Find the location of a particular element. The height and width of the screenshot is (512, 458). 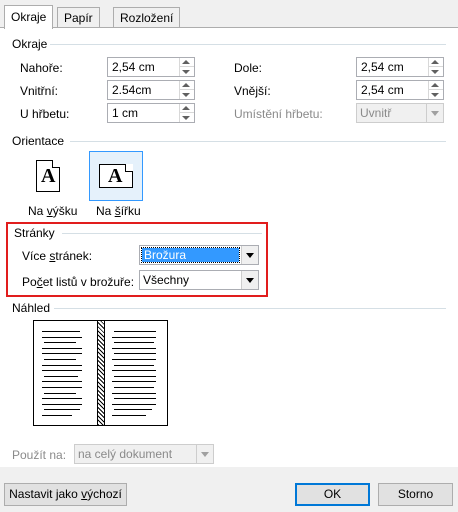

pages-section-title: Stránky is located at coordinates (34, 233).